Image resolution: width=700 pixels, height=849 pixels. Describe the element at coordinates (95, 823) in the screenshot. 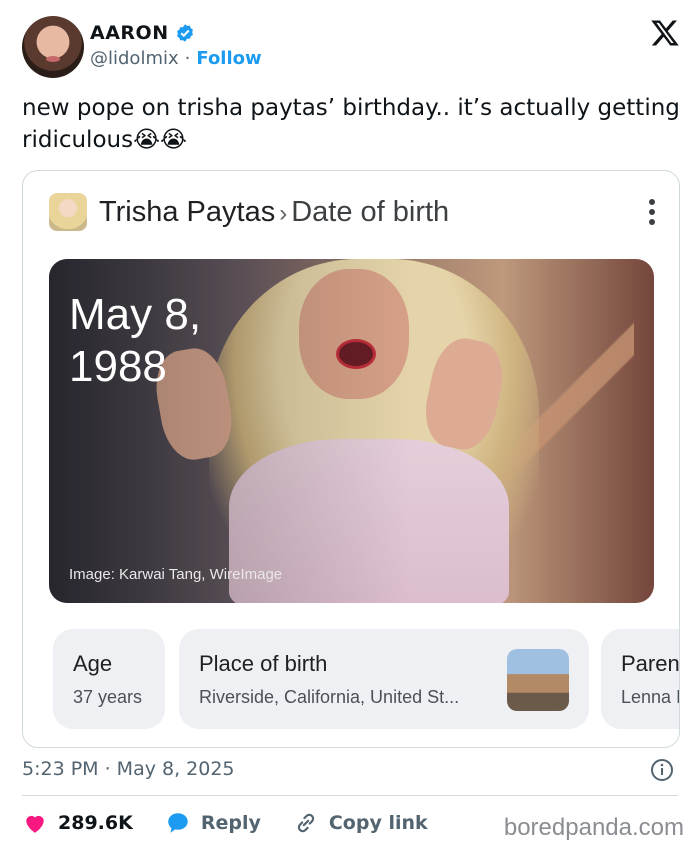

I see `like-count: 289.6K` at that location.